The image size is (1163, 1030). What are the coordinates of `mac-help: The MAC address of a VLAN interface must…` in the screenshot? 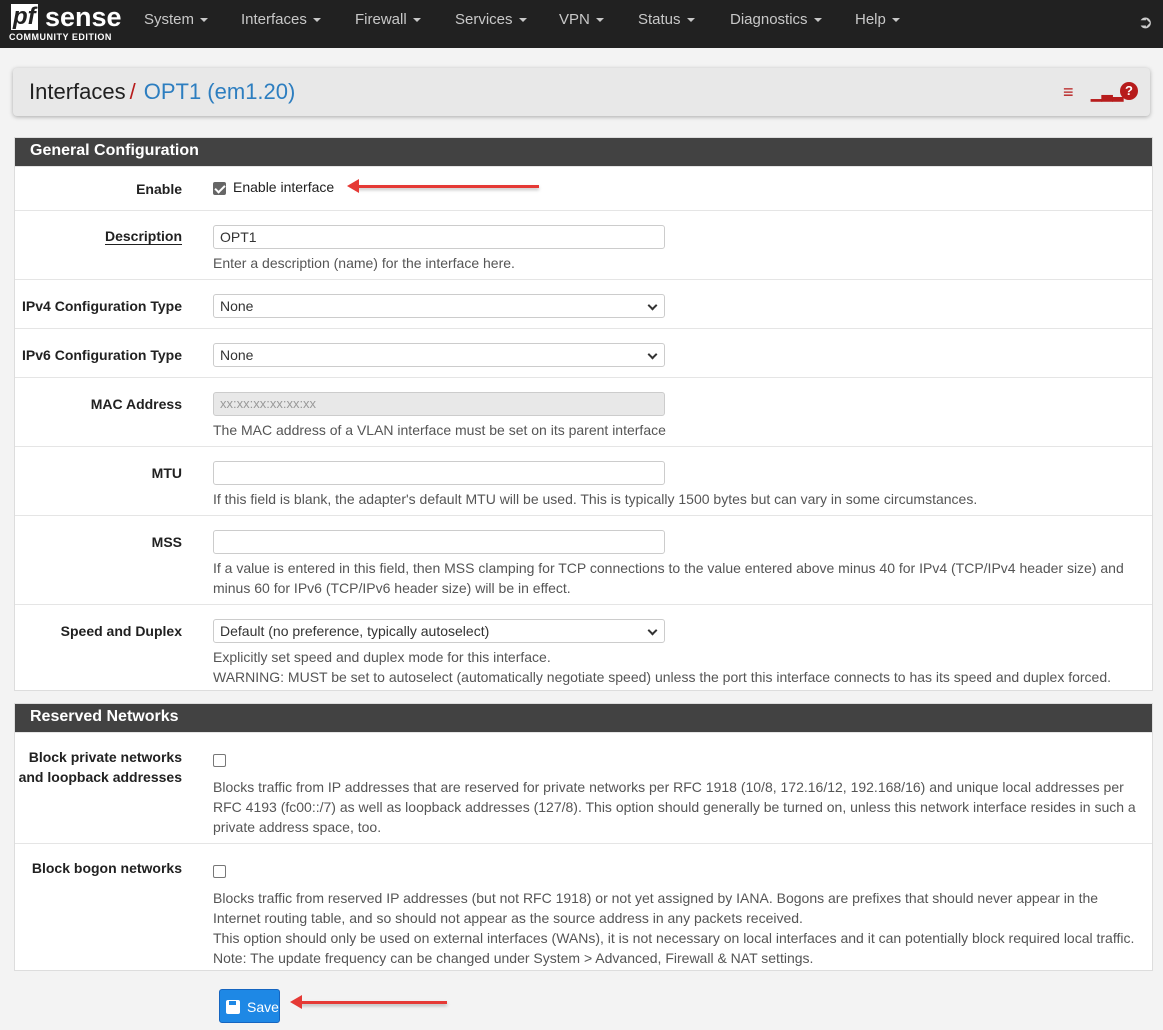 It's located at (439, 430).